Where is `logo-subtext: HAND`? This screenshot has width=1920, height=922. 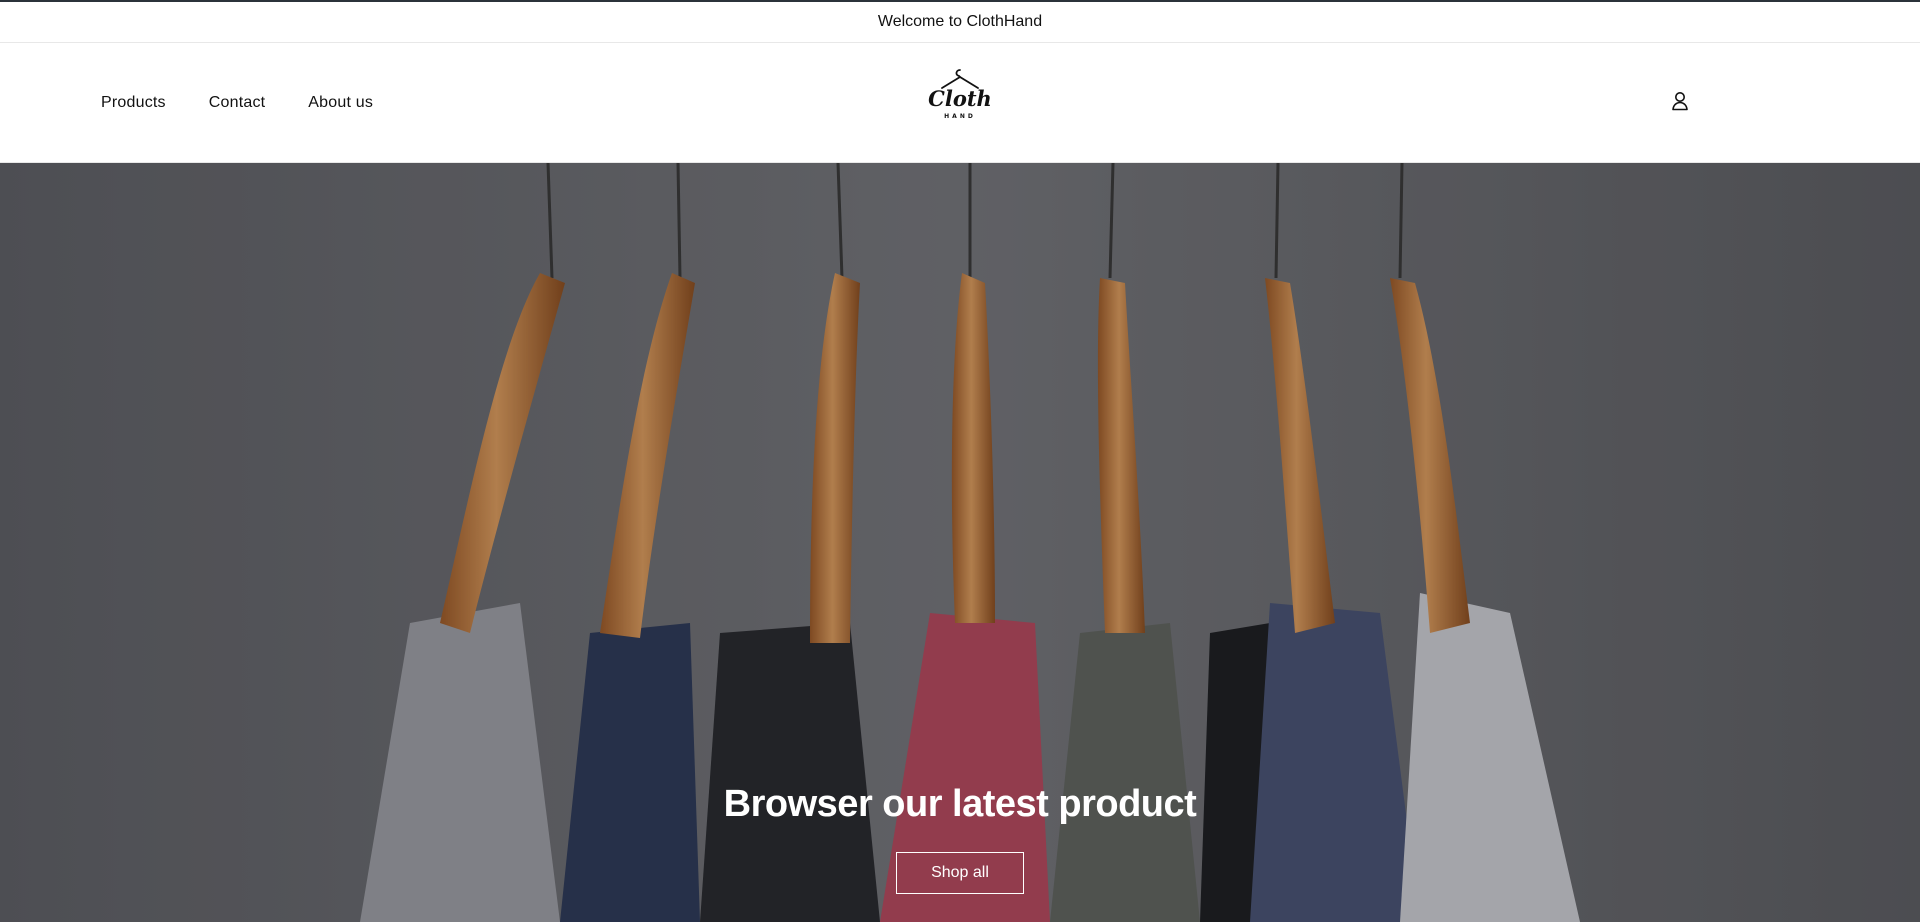 logo-subtext: HAND is located at coordinates (960, 116).